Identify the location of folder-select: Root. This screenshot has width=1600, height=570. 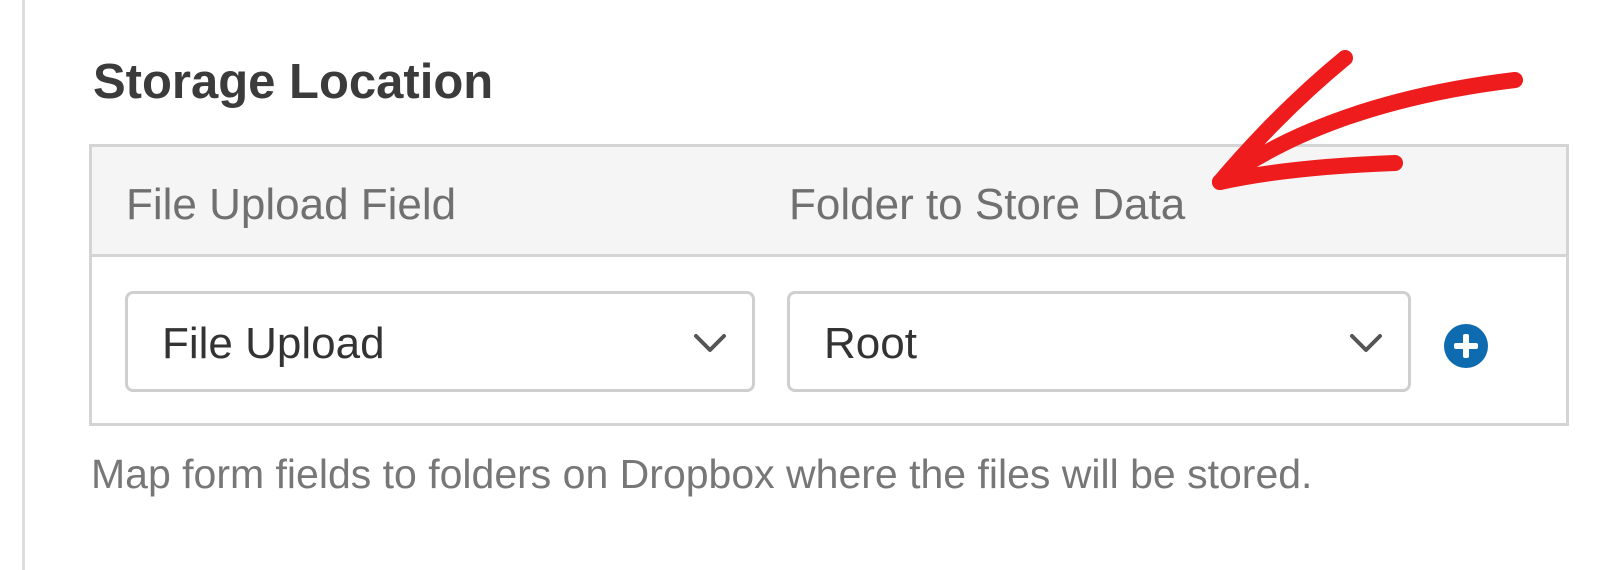
(1099, 341).